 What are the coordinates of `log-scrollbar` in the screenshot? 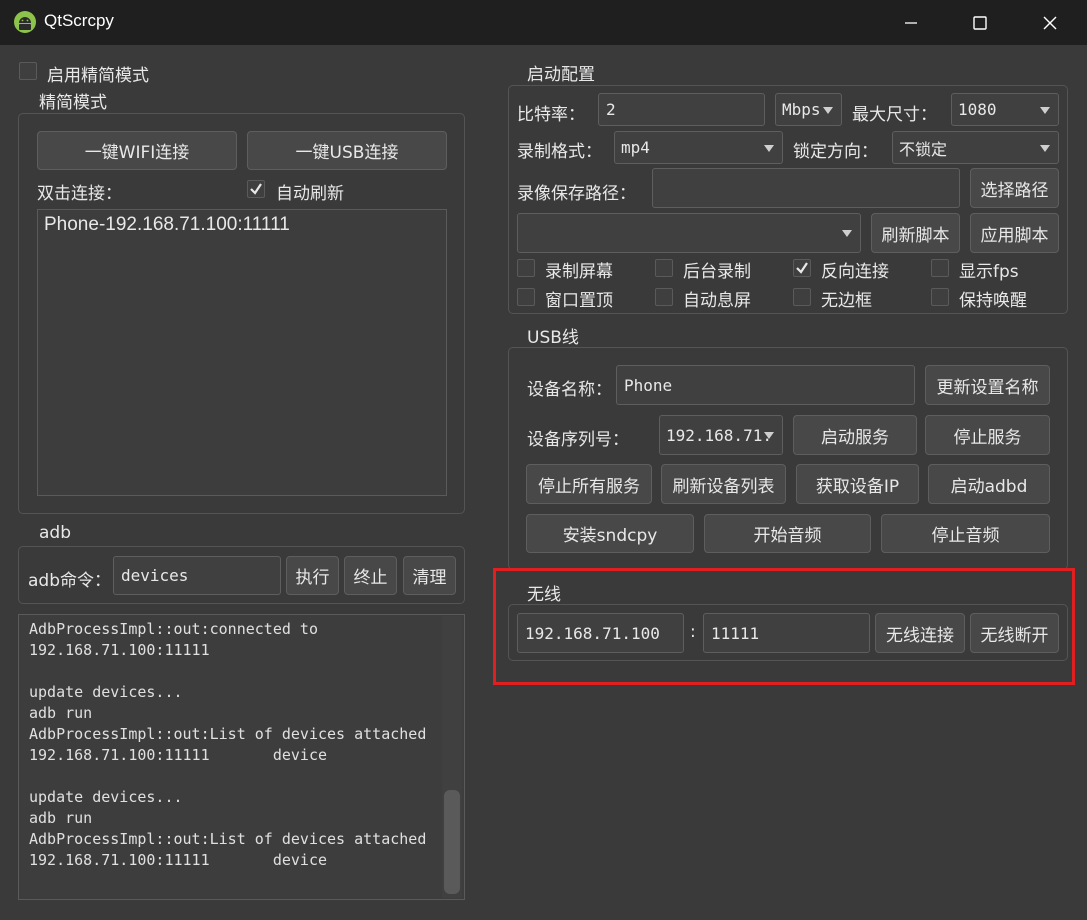 It's located at (452, 757).